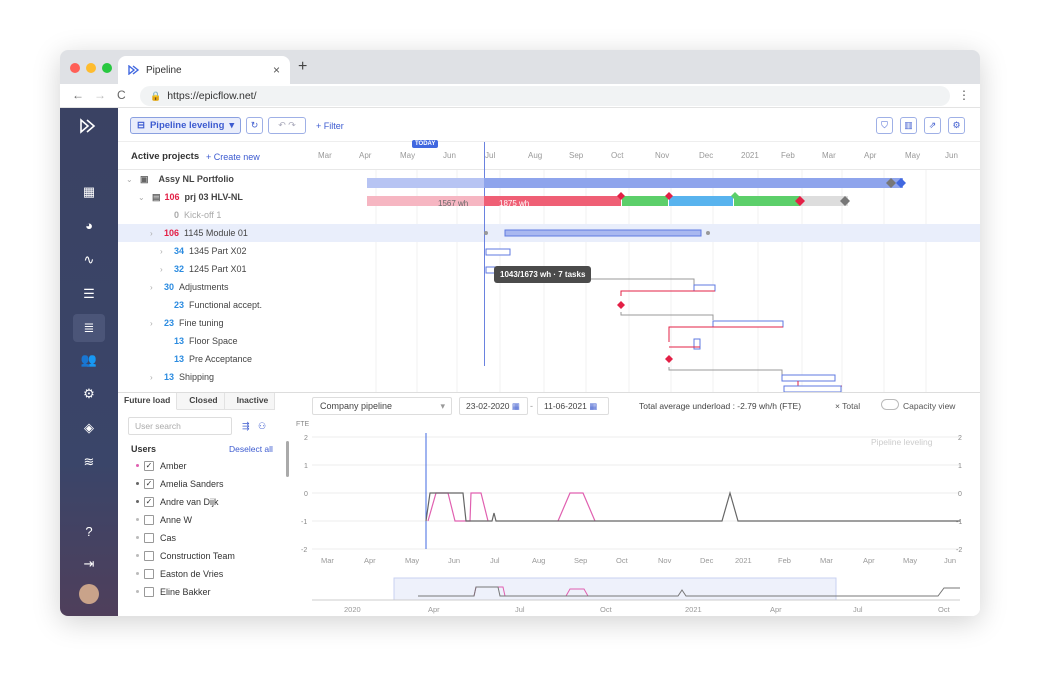  Describe the element at coordinates (538, 560) in the screenshot. I see `x-tick-label: Aug` at that location.